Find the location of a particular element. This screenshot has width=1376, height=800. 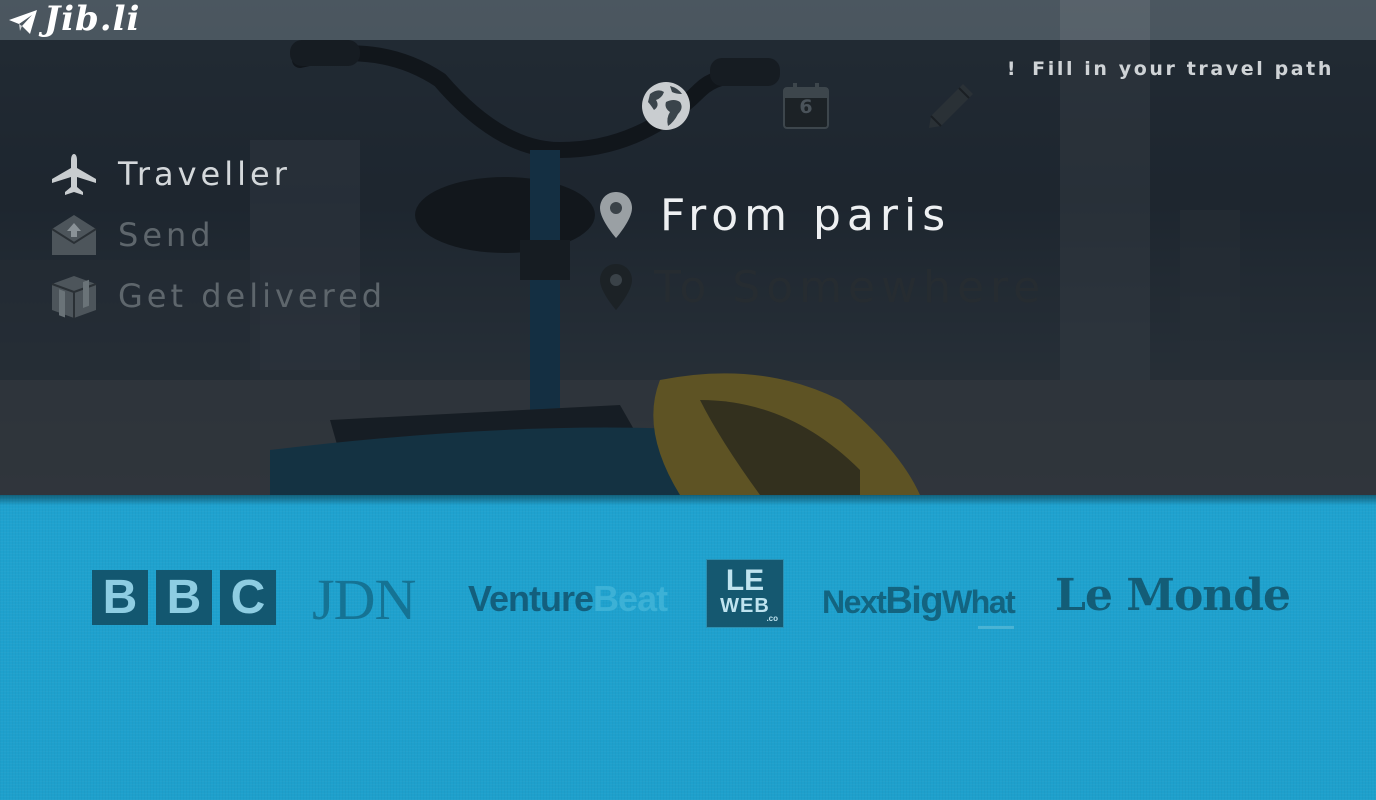

press-logo-nextbigwhat: NextBigWhat is located at coordinates (919, 604).